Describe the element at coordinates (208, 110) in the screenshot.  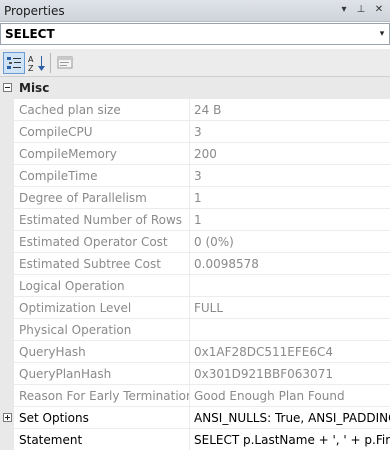
I see `property-value: 24 B` at that location.